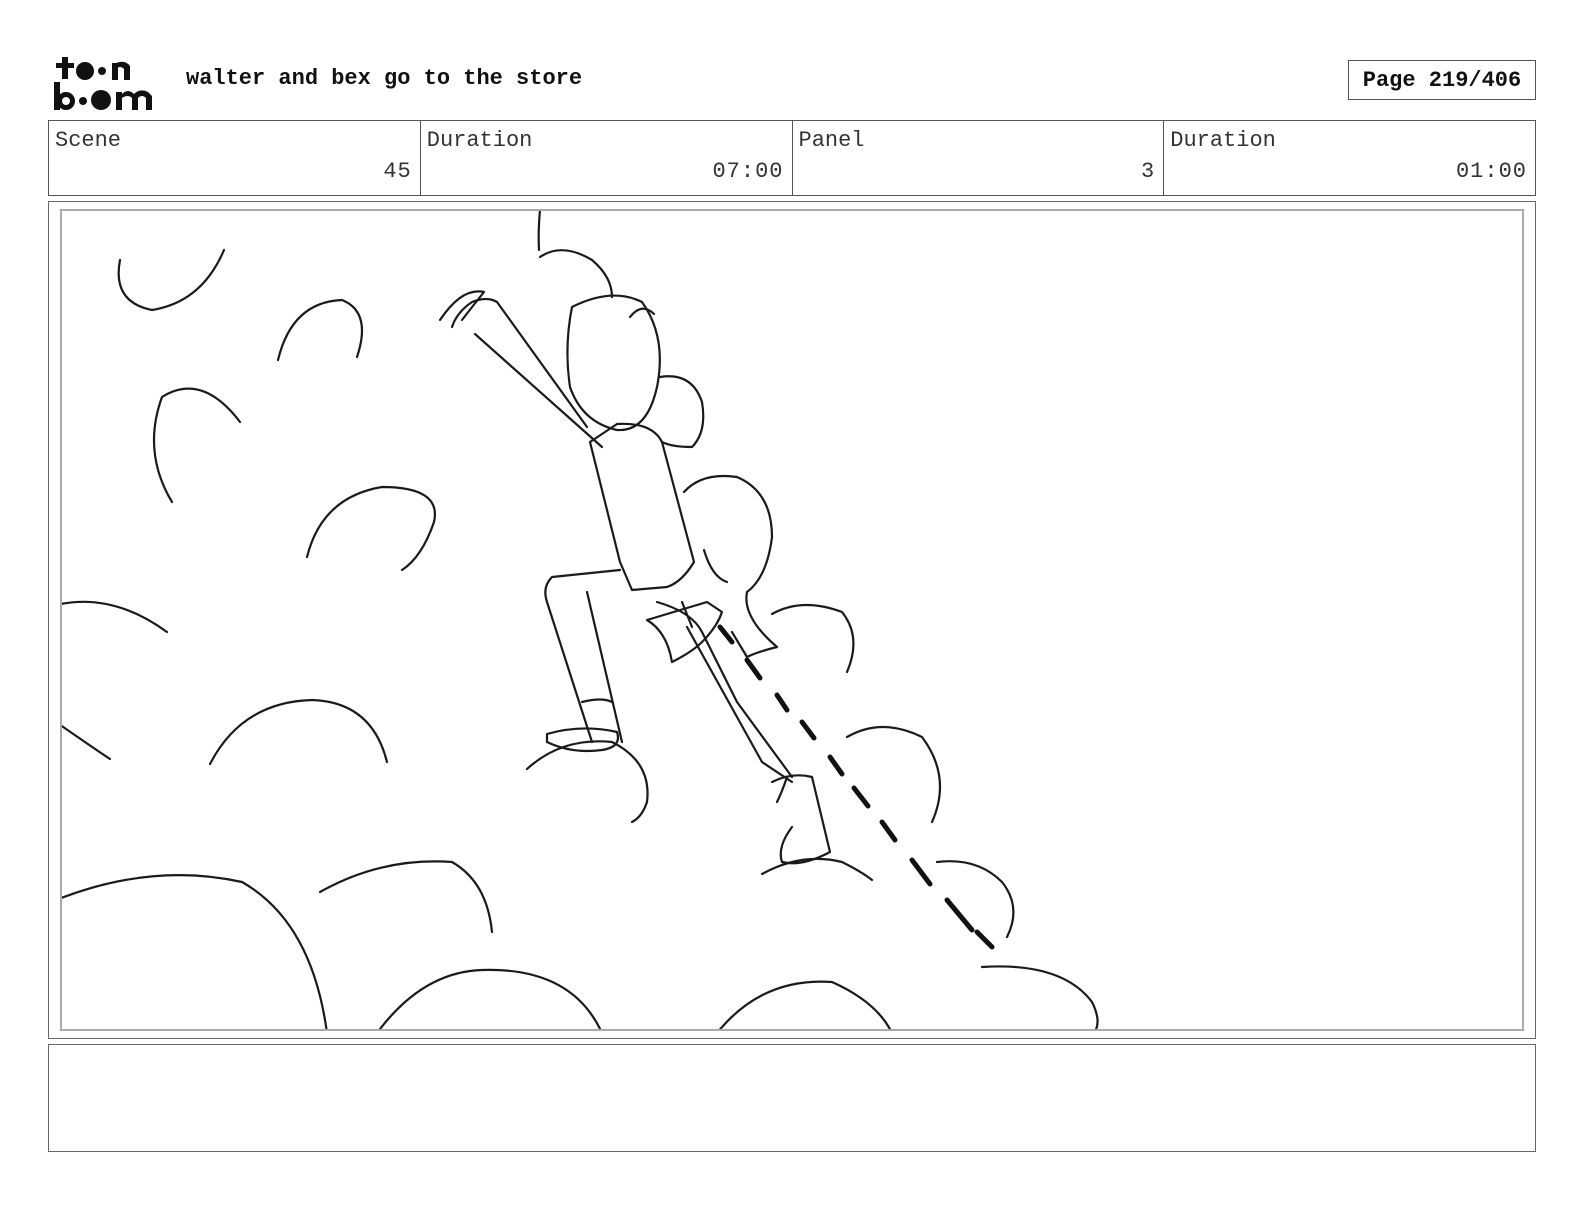 The image size is (1584, 1224). Describe the element at coordinates (1223, 140) in the screenshot. I see `panel-duration-label: Duration` at that location.